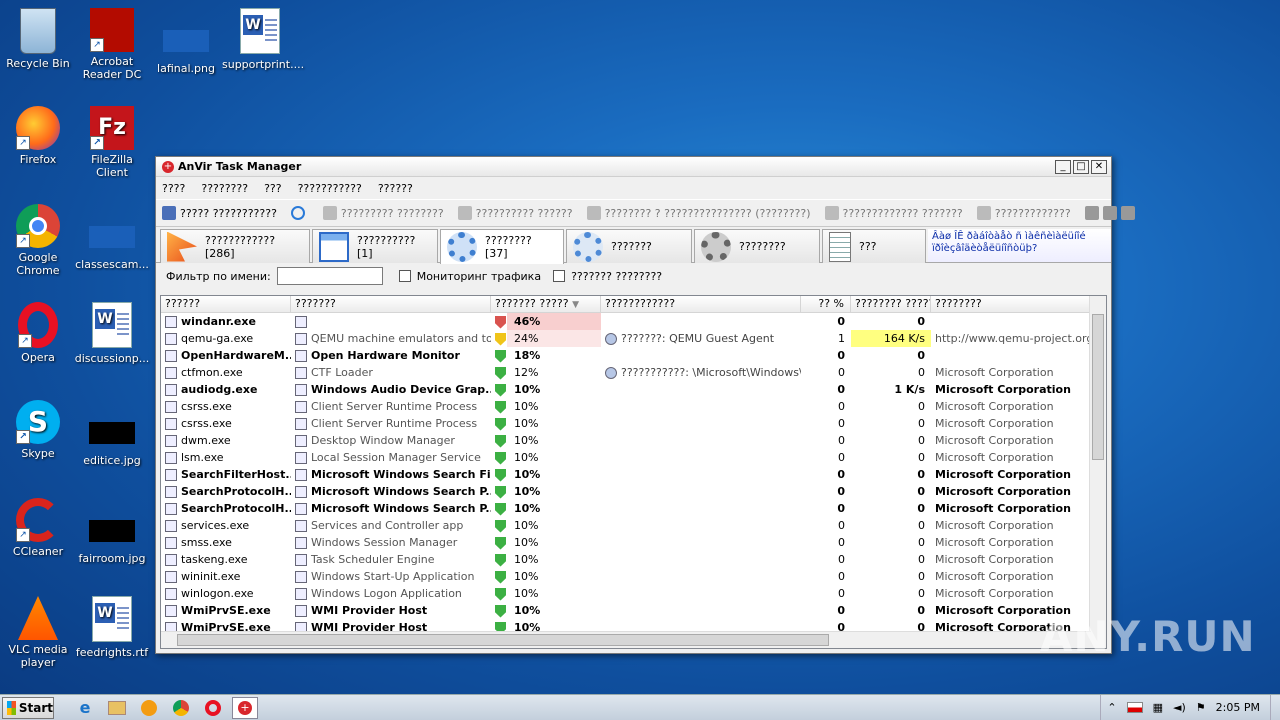 The height and width of the screenshot is (720, 1280). I want to click on menu-item: ??????, so click(395, 188).